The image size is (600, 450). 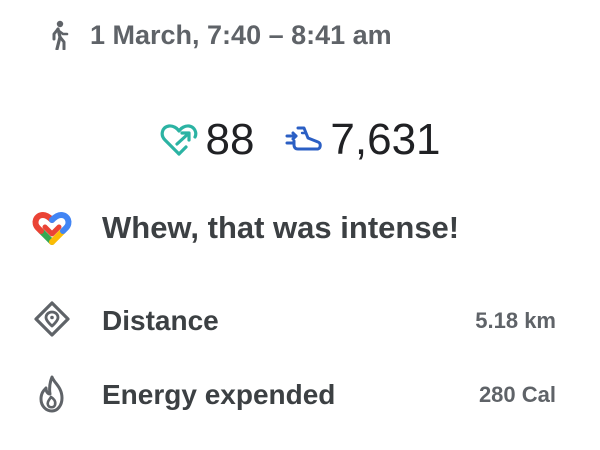 I want to click on steps-value: 7,631, so click(x=385, y=139).